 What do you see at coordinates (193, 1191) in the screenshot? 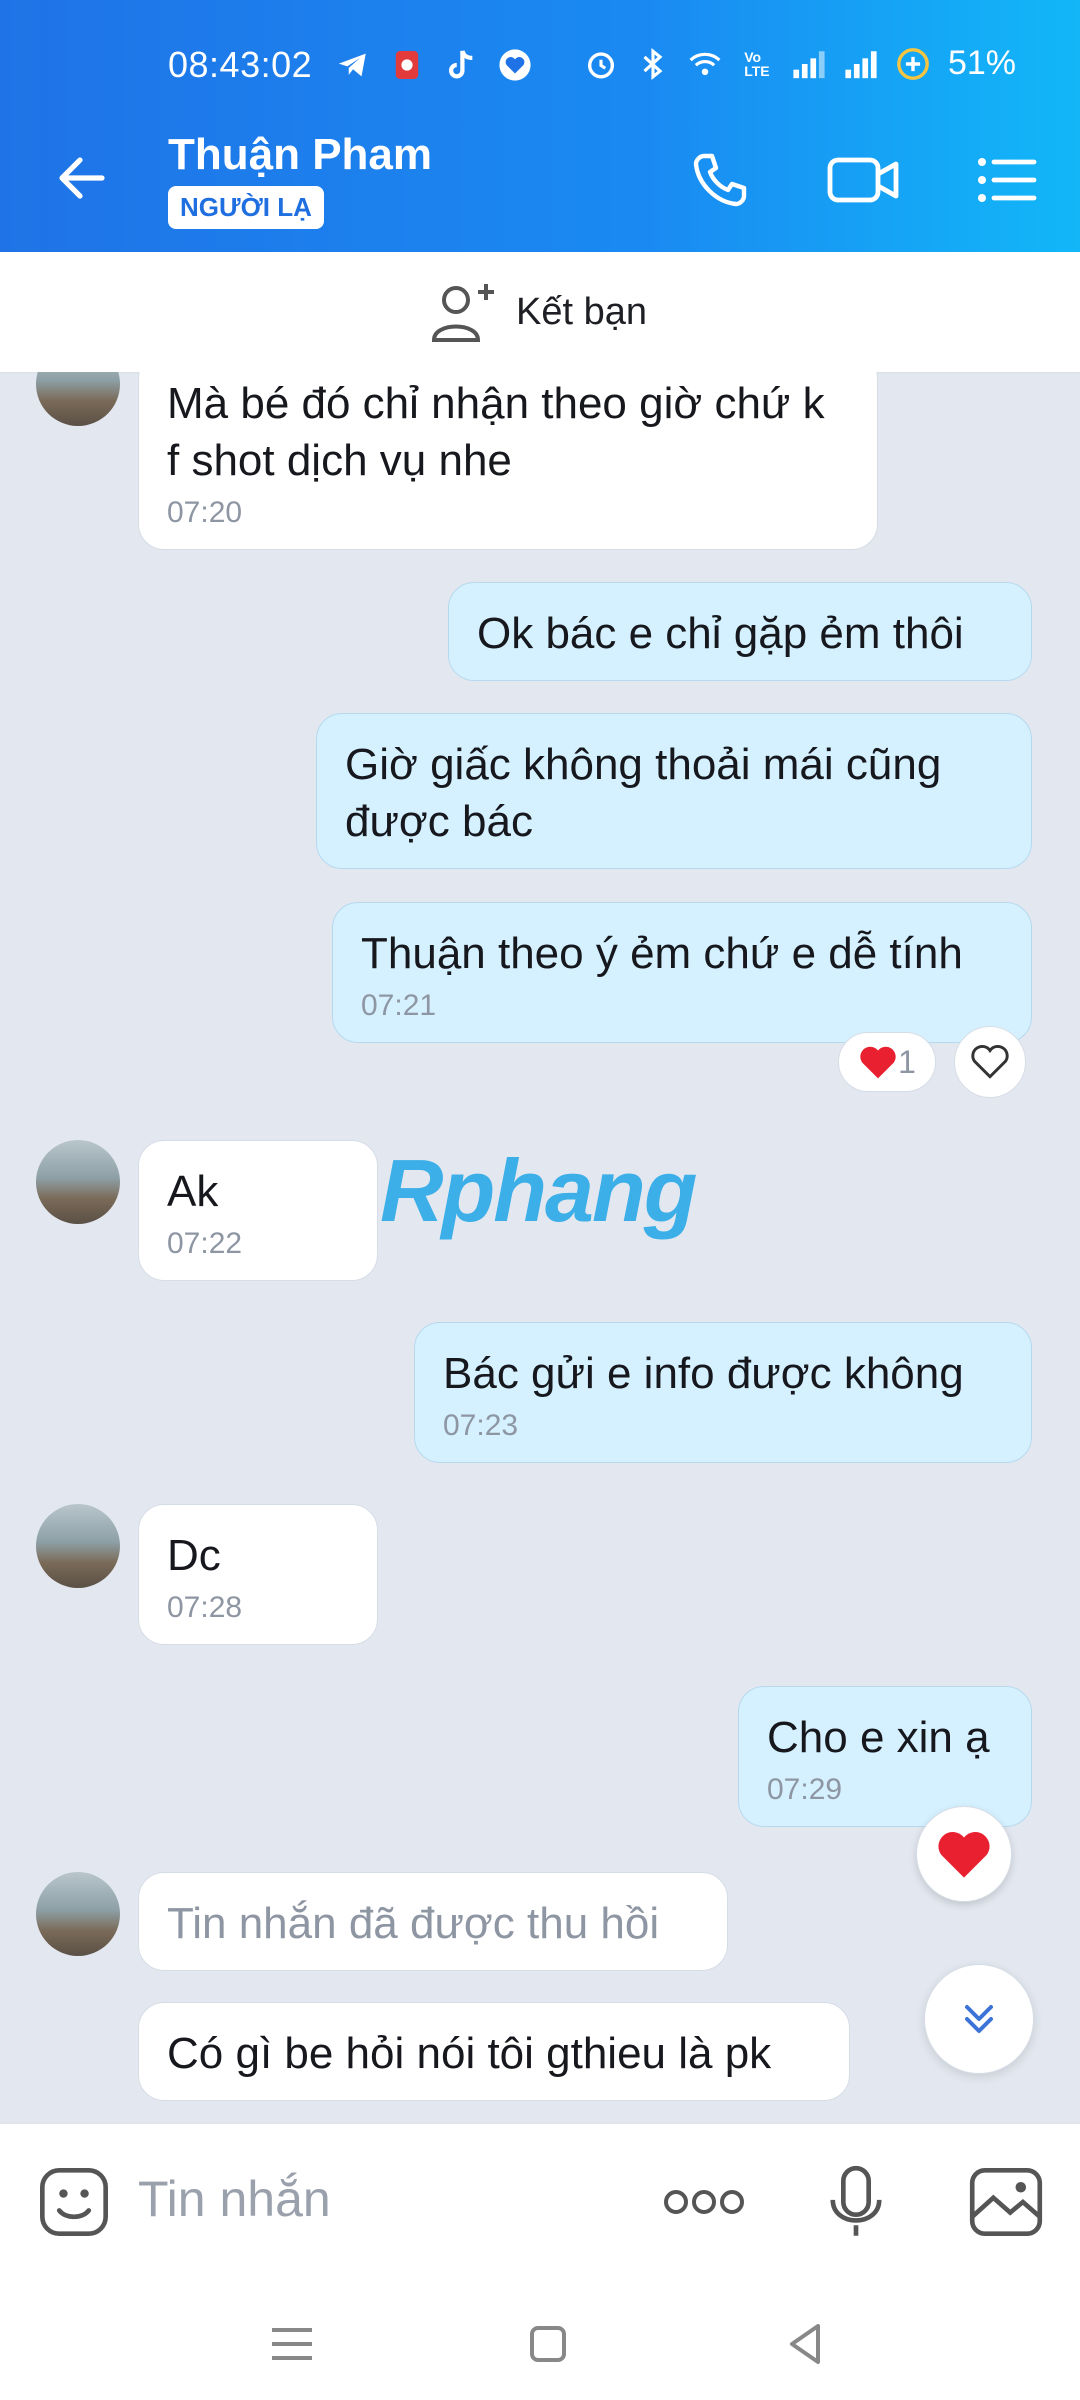
I see `message-text: Ak` at bounding box center [193, 1191].